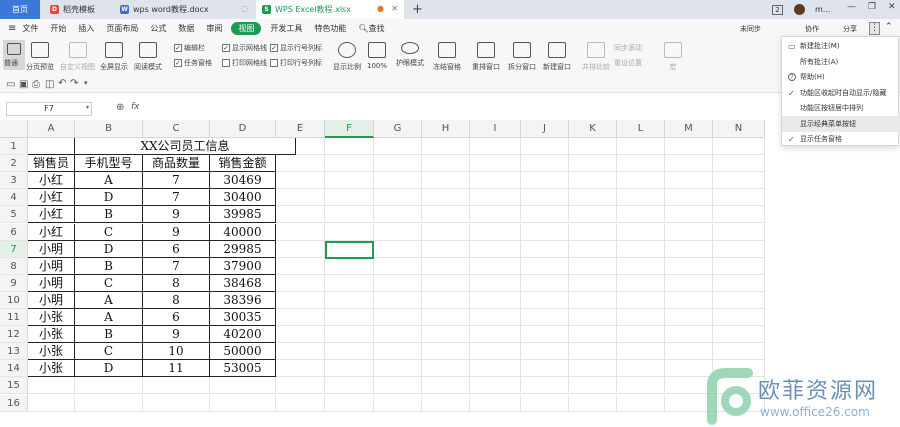  What do you see at coordinates (545, 129) in the screenshot?
I see `column-header-j: J` at bounding box center [545, 129].